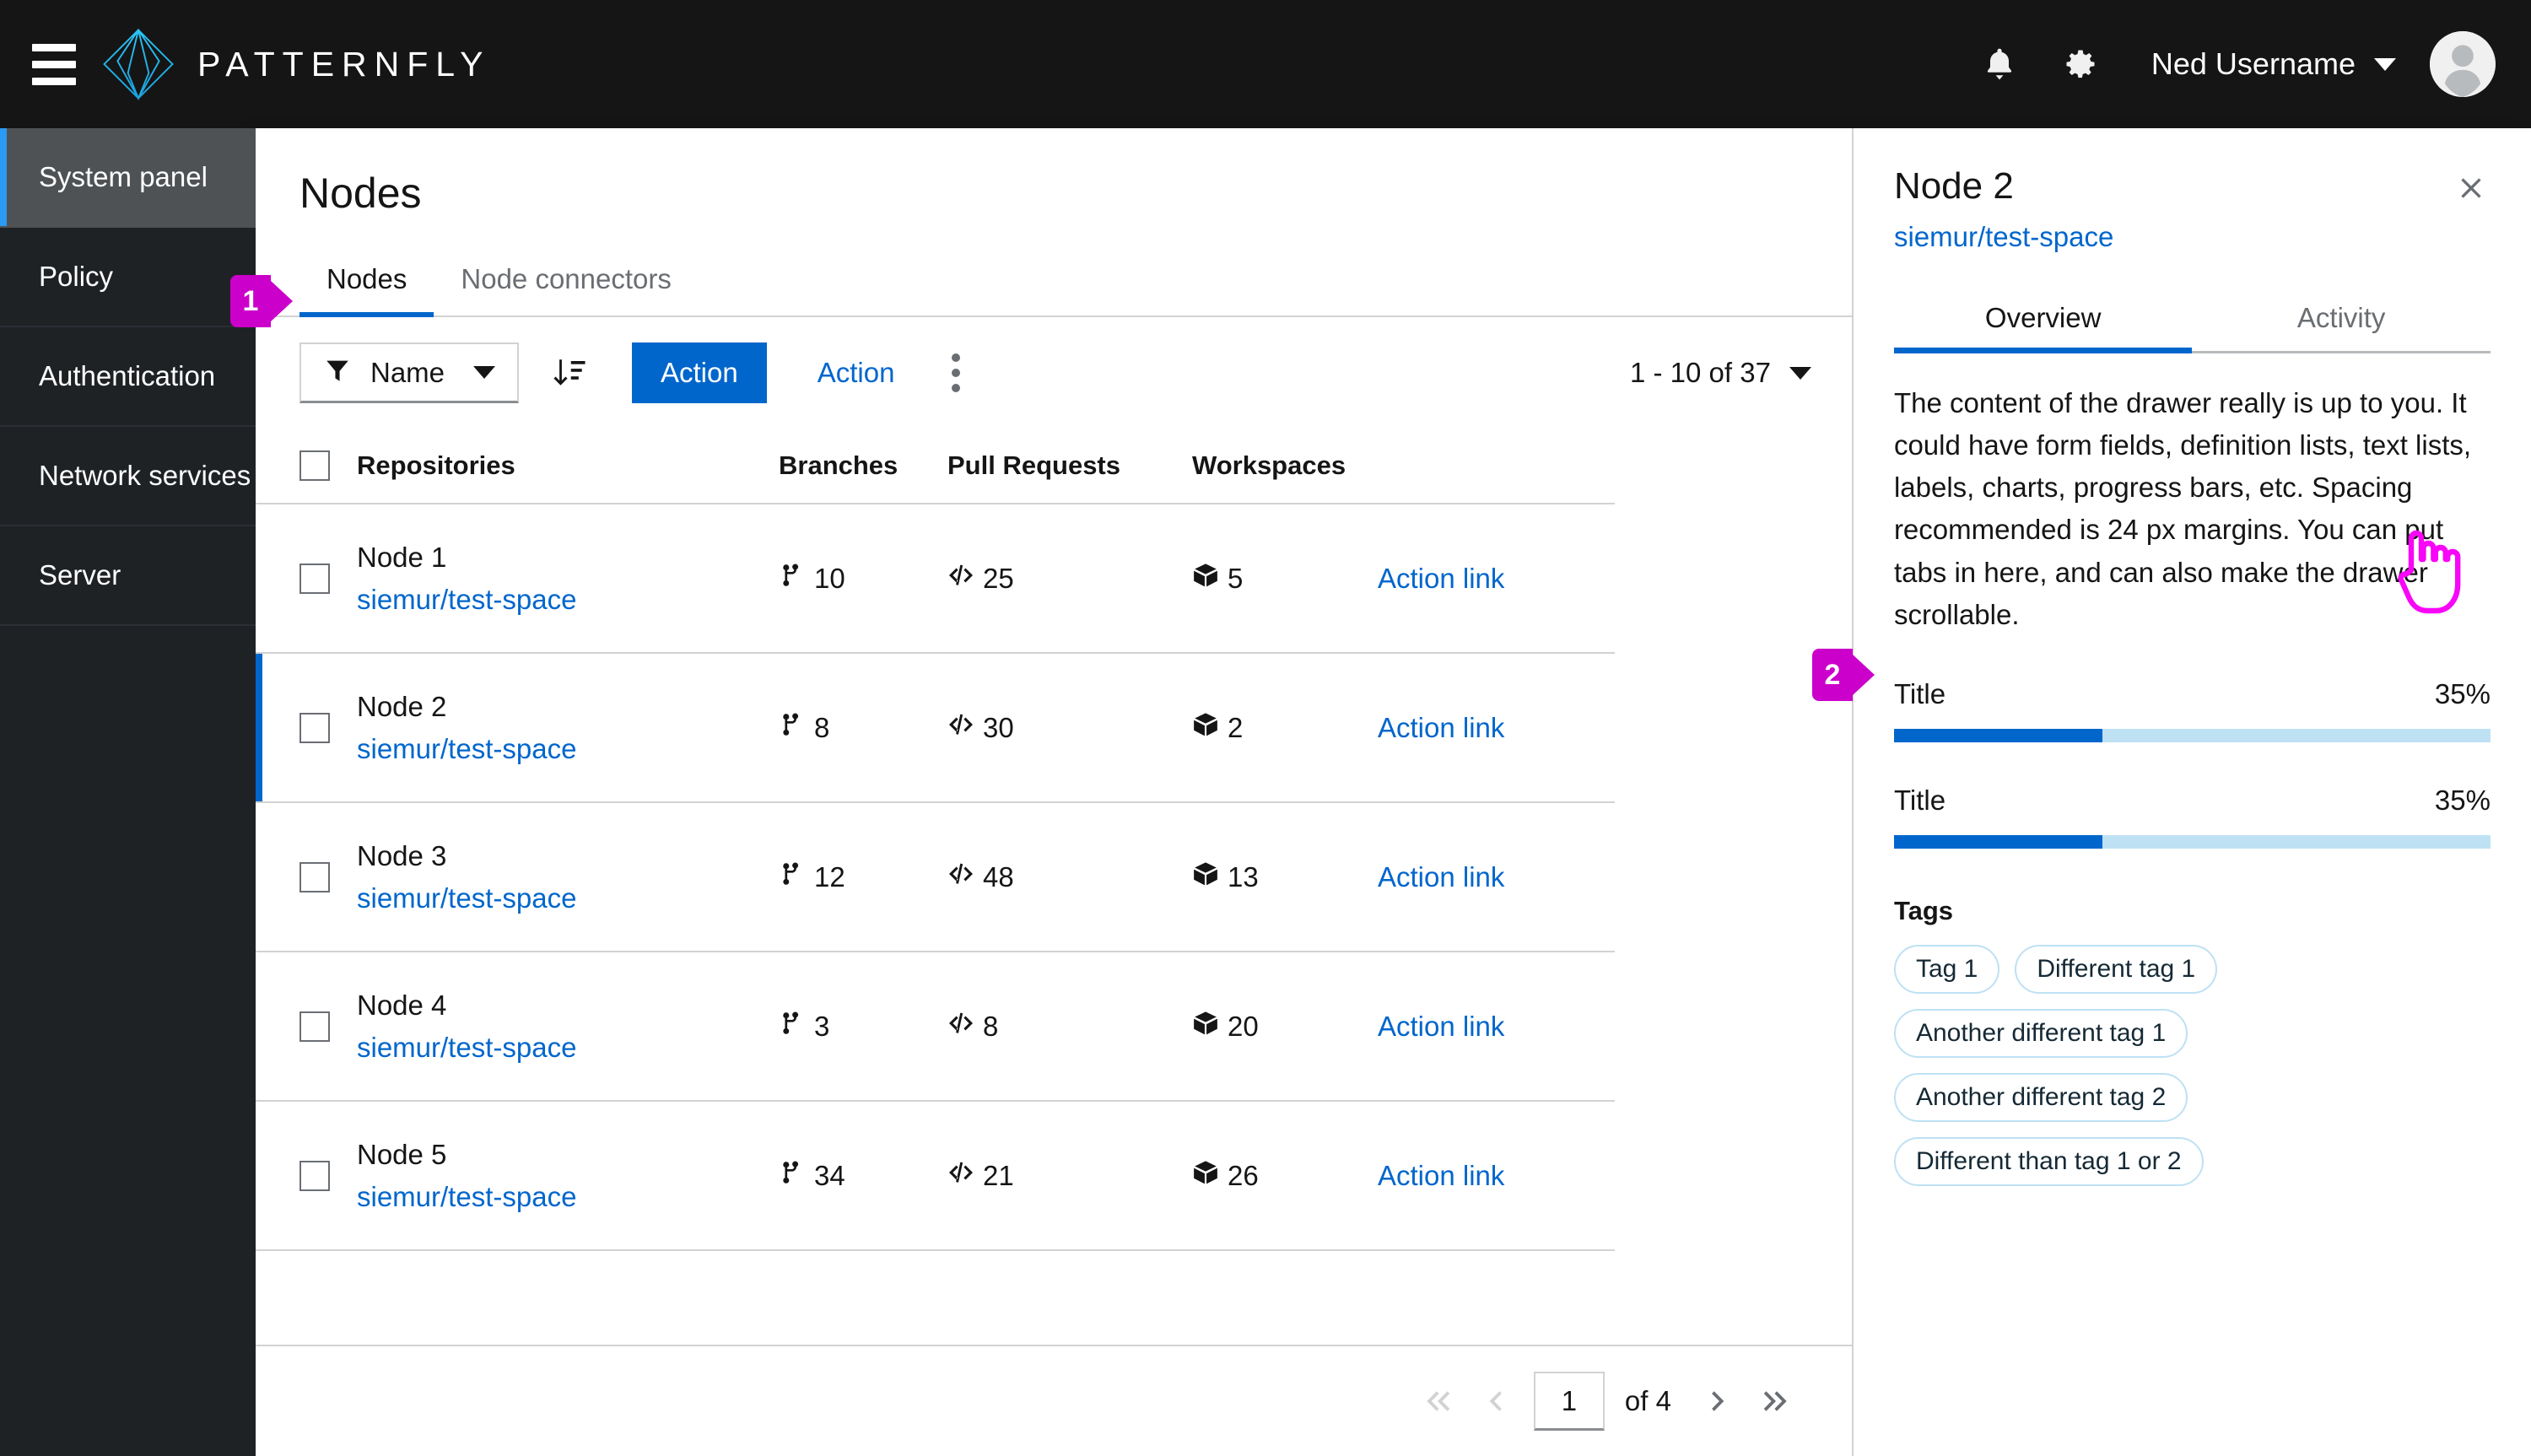  I want to click on brand: PATTERNFLY, so click(295, 64).